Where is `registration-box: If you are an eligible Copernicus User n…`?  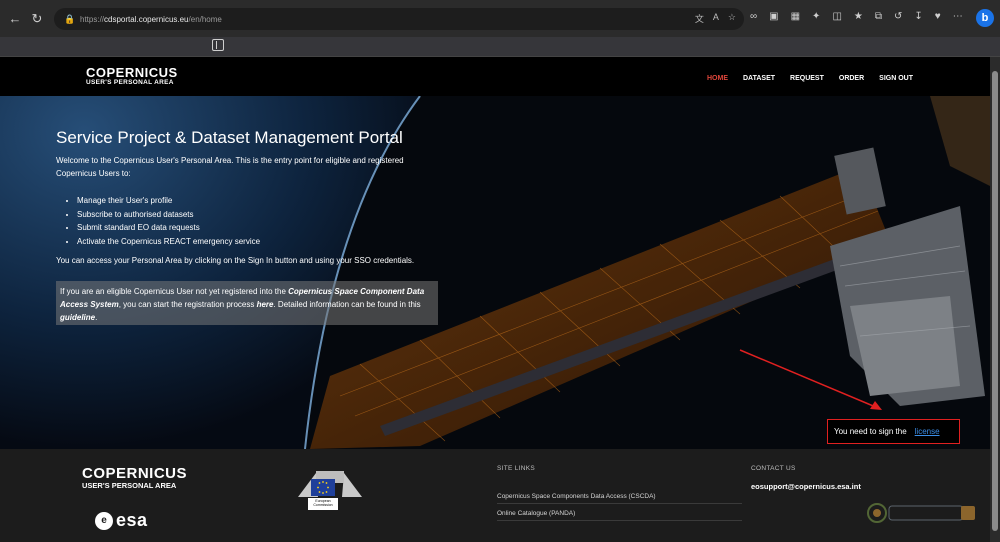 registration-box: If you are an eligible Copernicus User n… is located at coordinates (247, 303).